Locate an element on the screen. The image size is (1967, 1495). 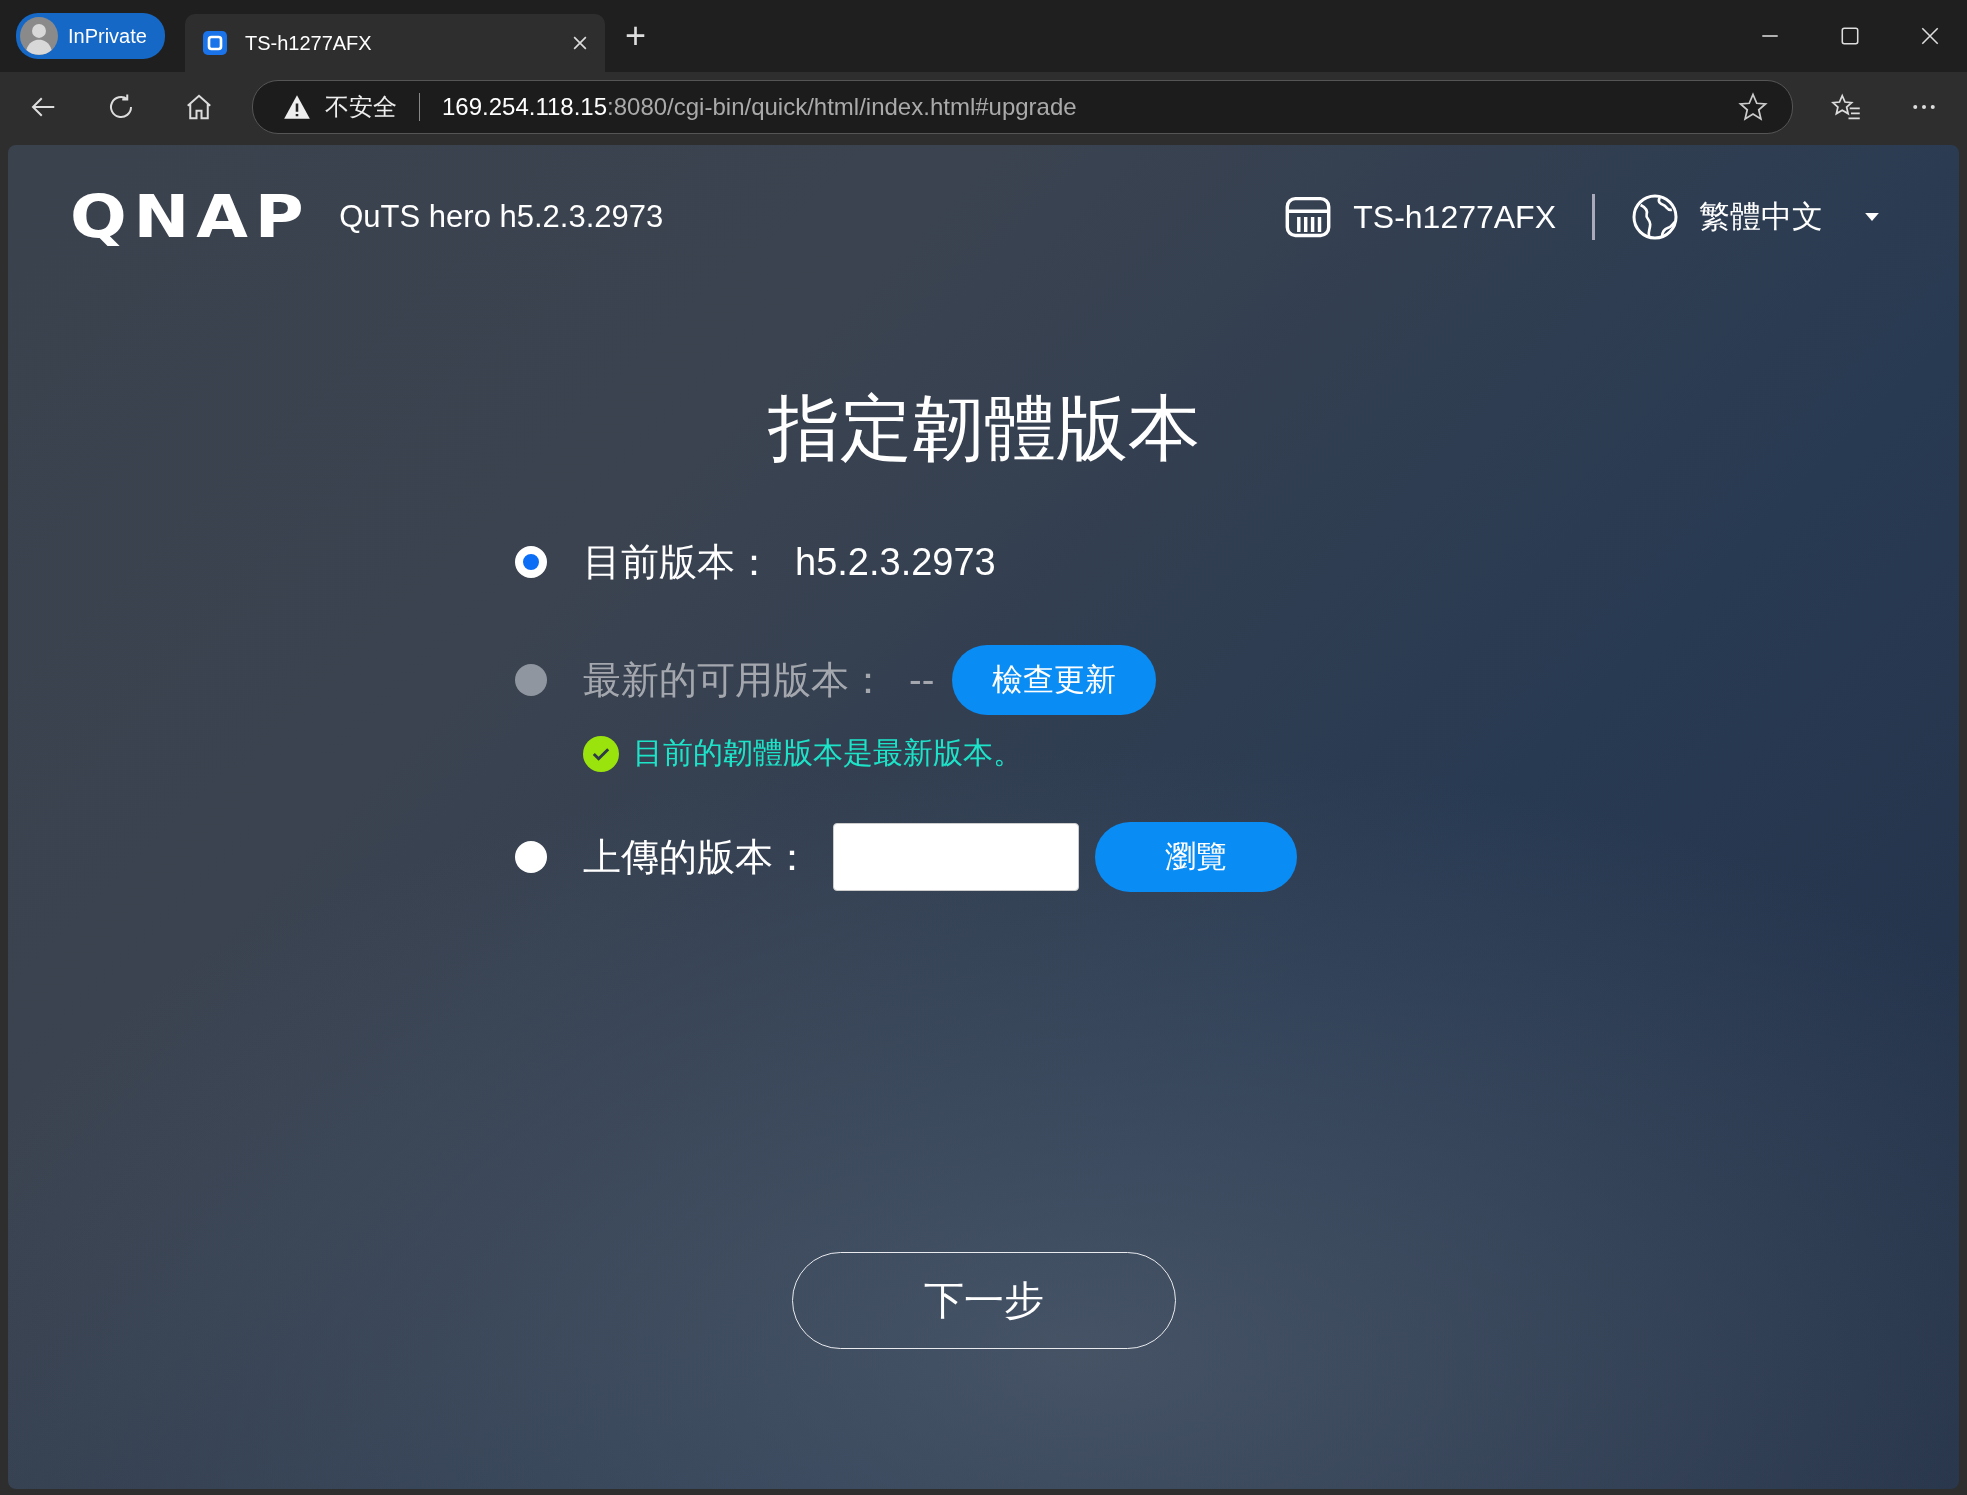
latest-version: -- is located at coordinates (922, 680).